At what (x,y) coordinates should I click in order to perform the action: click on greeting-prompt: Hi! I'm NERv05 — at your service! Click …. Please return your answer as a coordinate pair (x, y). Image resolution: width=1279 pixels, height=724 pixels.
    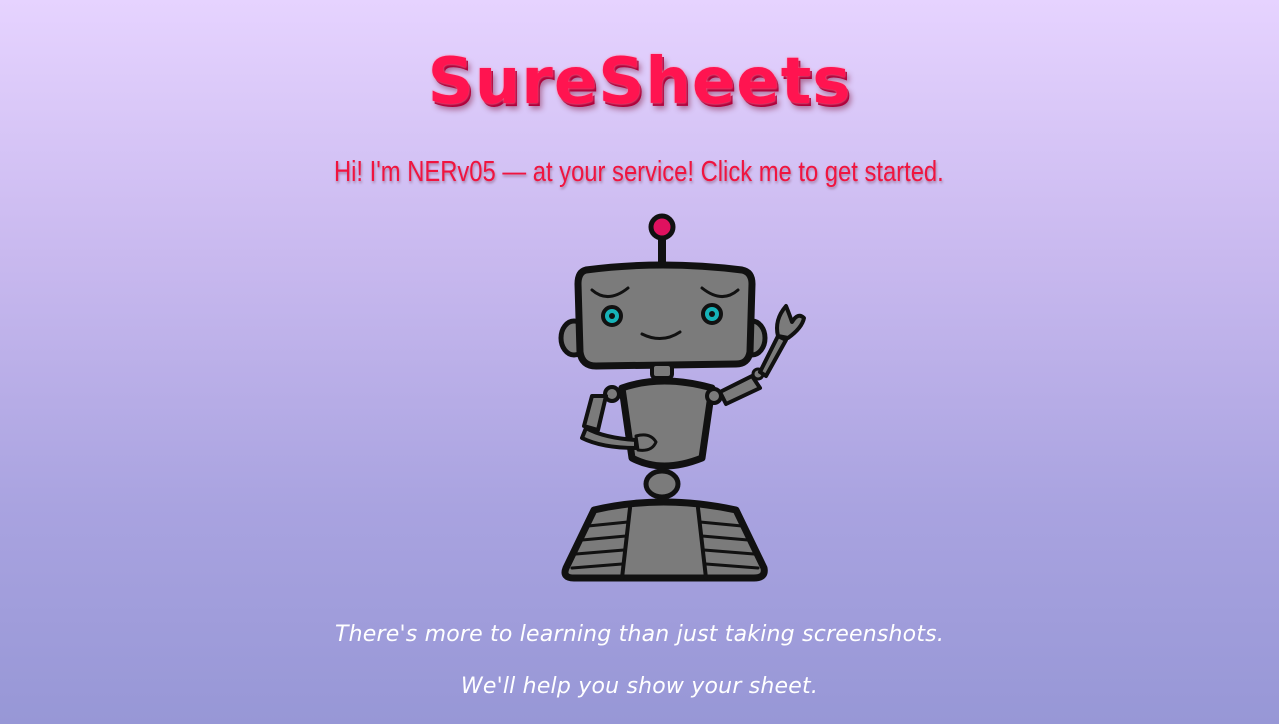
    Looking at the image, I should click on (638, 172).